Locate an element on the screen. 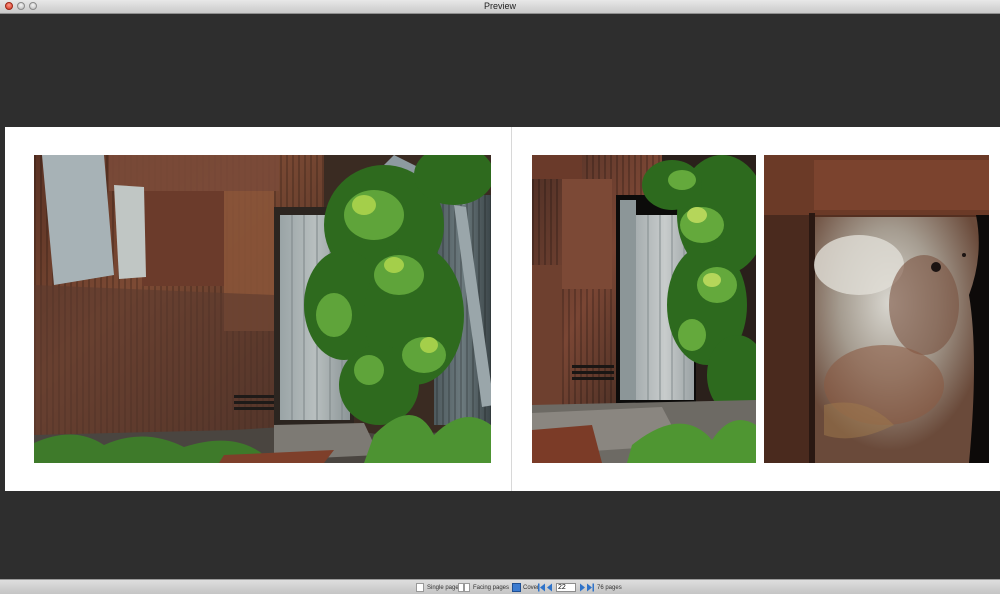  window-title: Preview is located at coordinates (499, 6).